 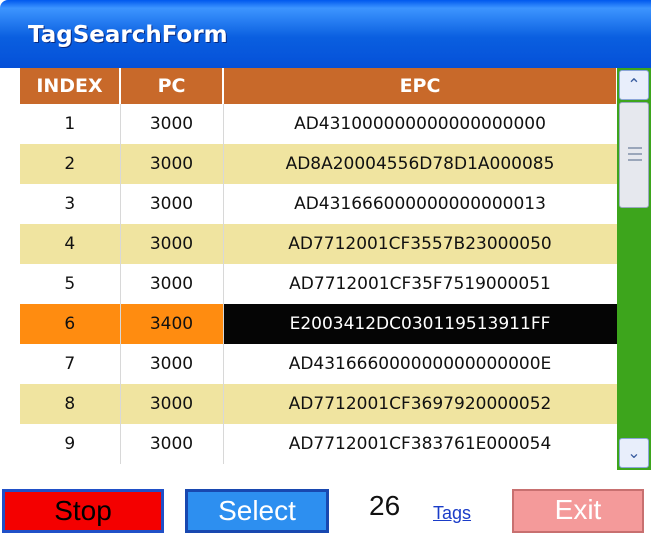 What do you see at coordinates (70, 404) in the screenshot?
I see `index-cell: 8` at bounding box center [70, 404].